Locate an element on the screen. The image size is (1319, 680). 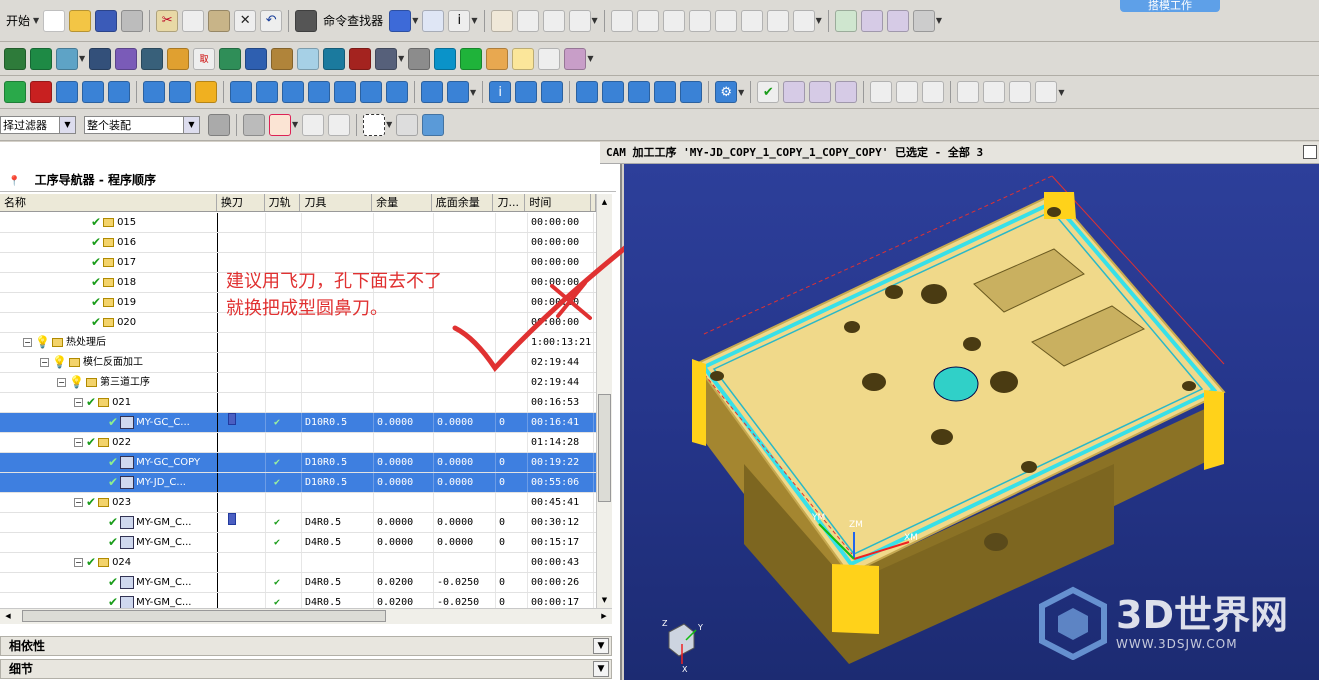
row-name-cell: − ✔ 023 is located at coordinates (109, 502).